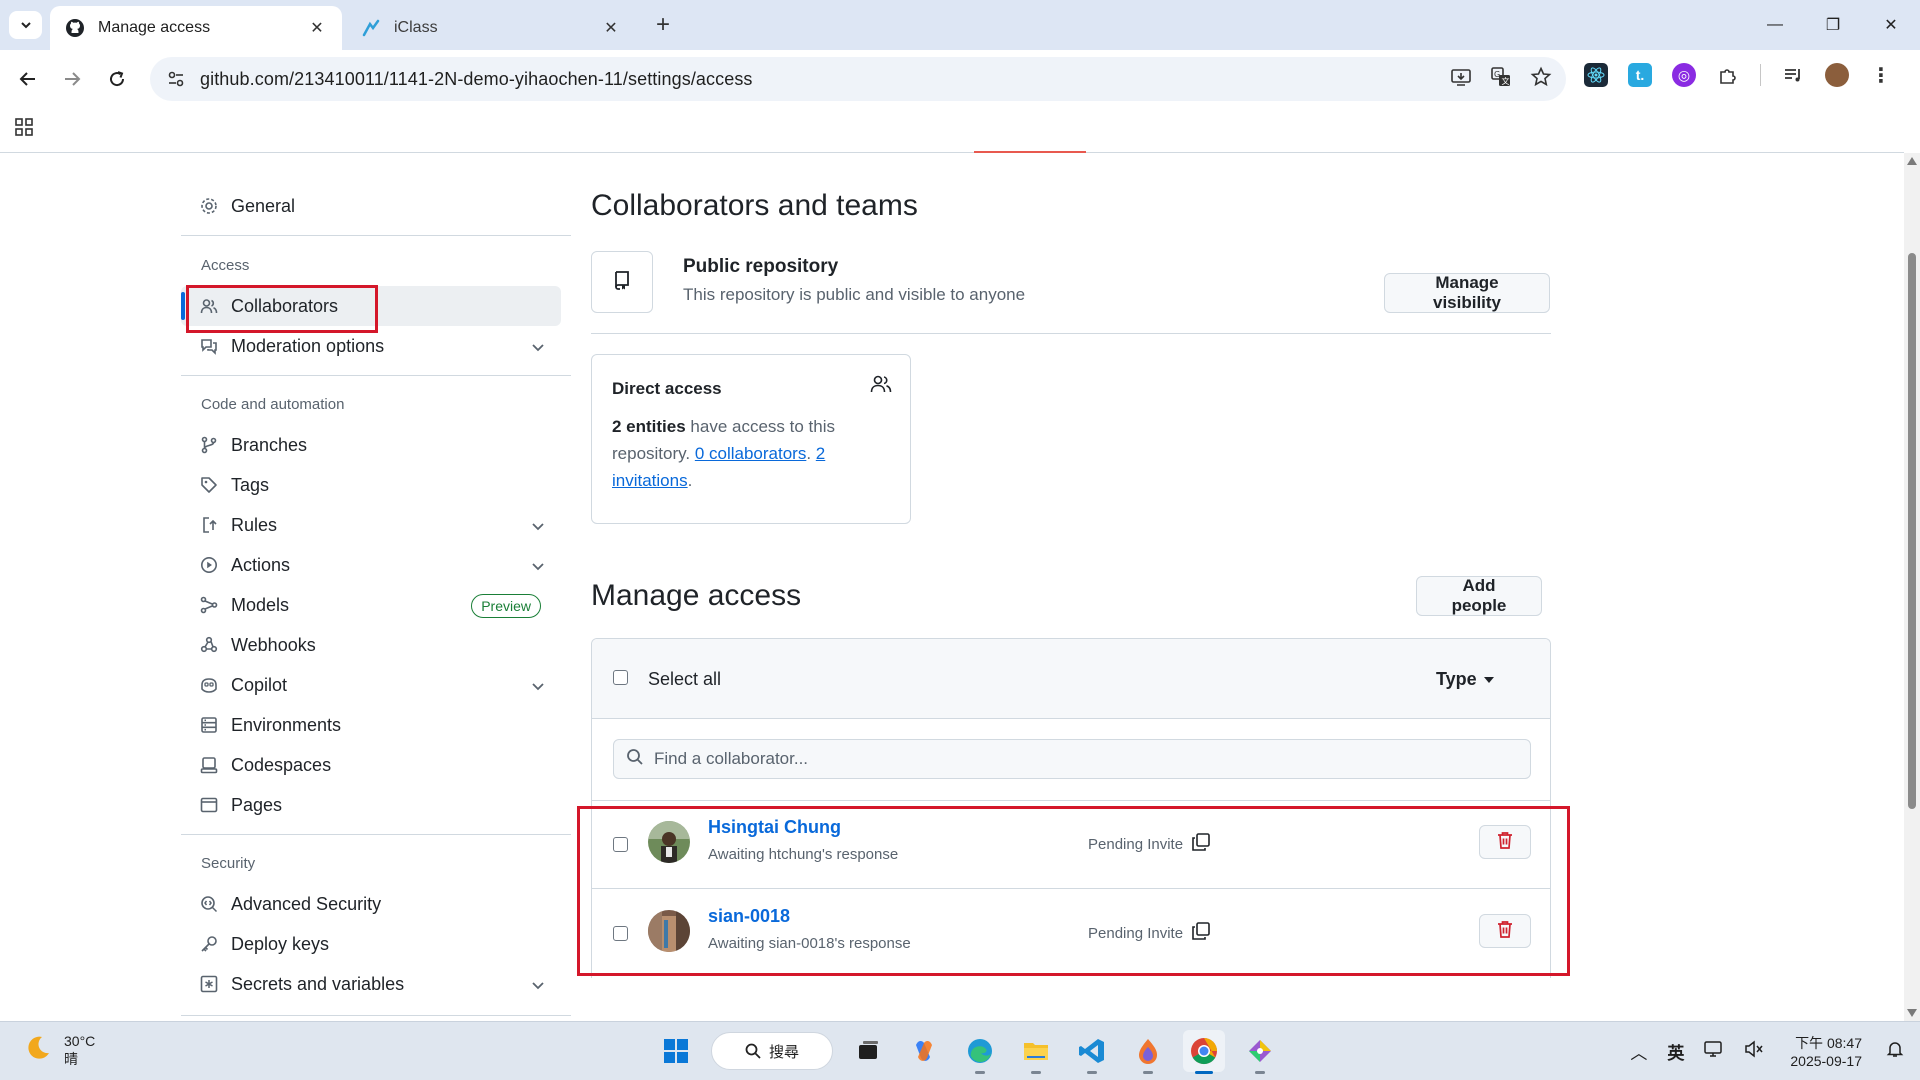 The image size is (1920, 1080). What do you see at coordinates (371, 206) in the screenshot?
I see `sidebar-item-general: General` at bounding box center [371, 206].